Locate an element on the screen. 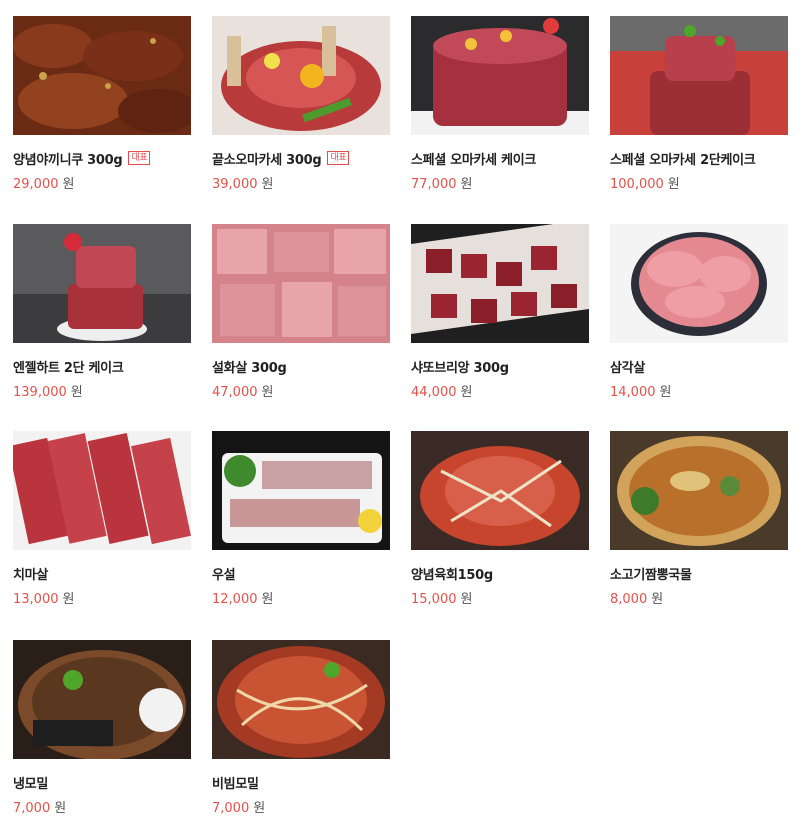  menu-item-price: 13,000 원 is located at coordinates (102, 597).